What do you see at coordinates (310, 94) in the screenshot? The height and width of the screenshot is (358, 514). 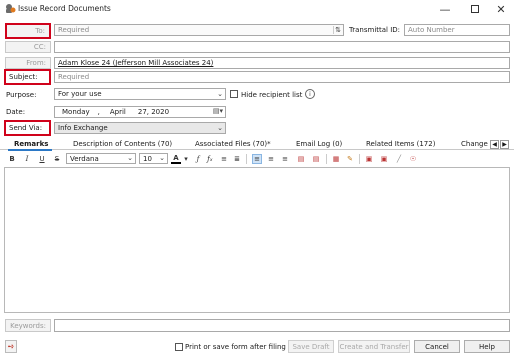 I see `info-icon: i` at bounding box center [310, 94].